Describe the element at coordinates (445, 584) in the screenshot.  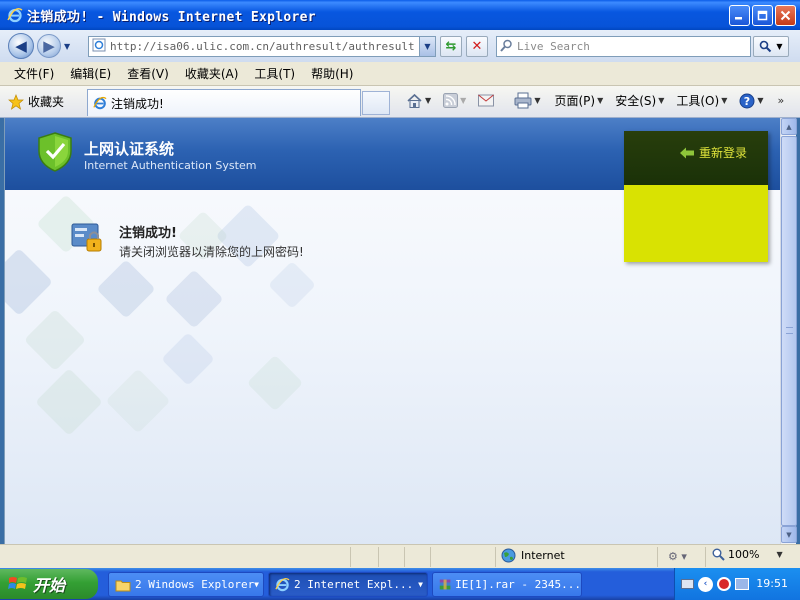
I see `winrar-icon` at that location.